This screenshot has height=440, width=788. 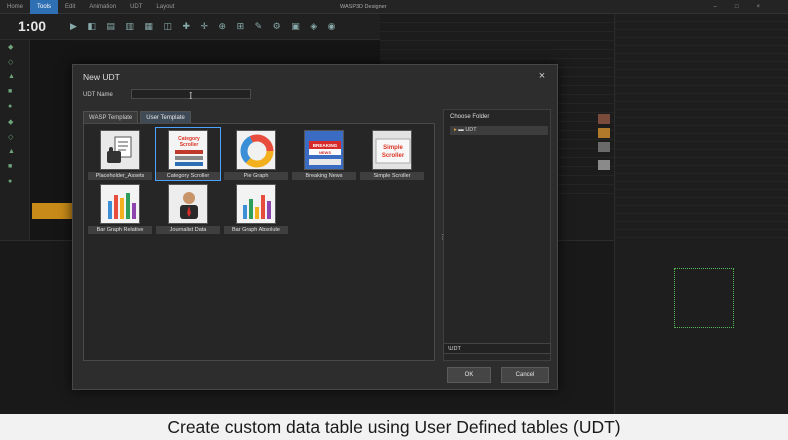 What do you see at coordinates (188, 204) in the screenshot?
I see `journalist-icon` at bounding box center [188, 204].